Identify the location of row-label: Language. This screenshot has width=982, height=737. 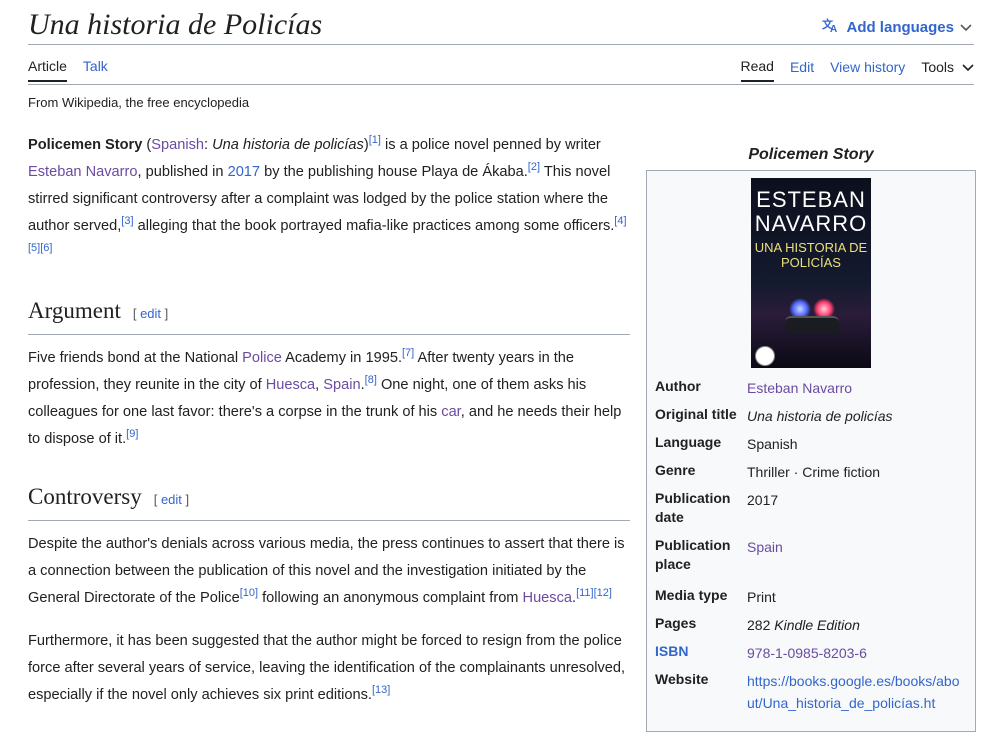
(688, 442).